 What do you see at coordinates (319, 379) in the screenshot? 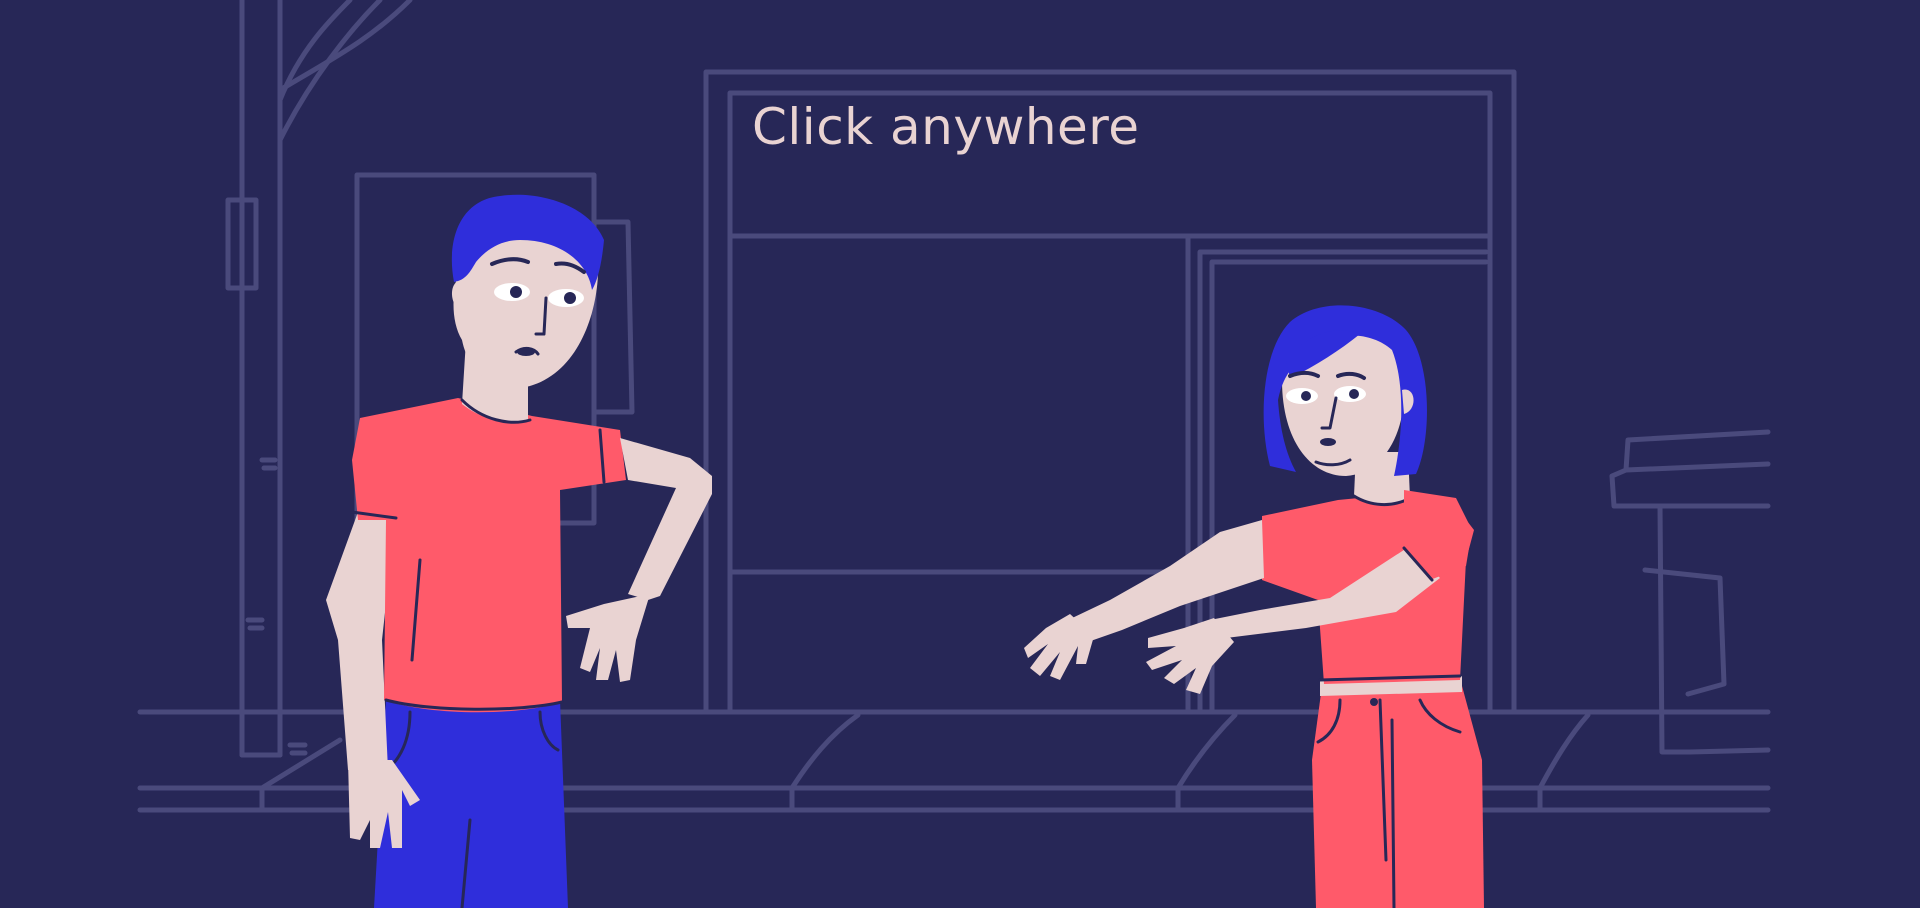
I see `lamp-post` at bounding box center [319, 379].